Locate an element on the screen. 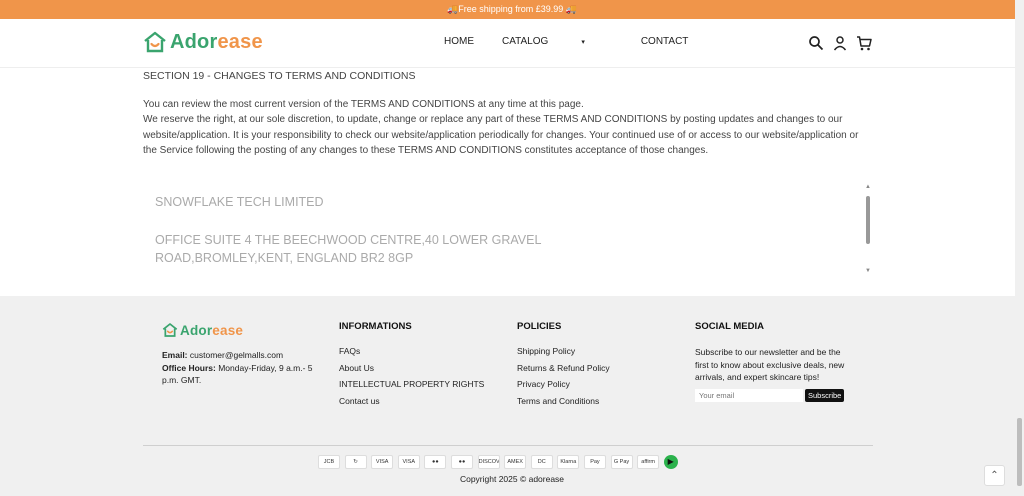  user-icon is located at coordinates (840, 43).